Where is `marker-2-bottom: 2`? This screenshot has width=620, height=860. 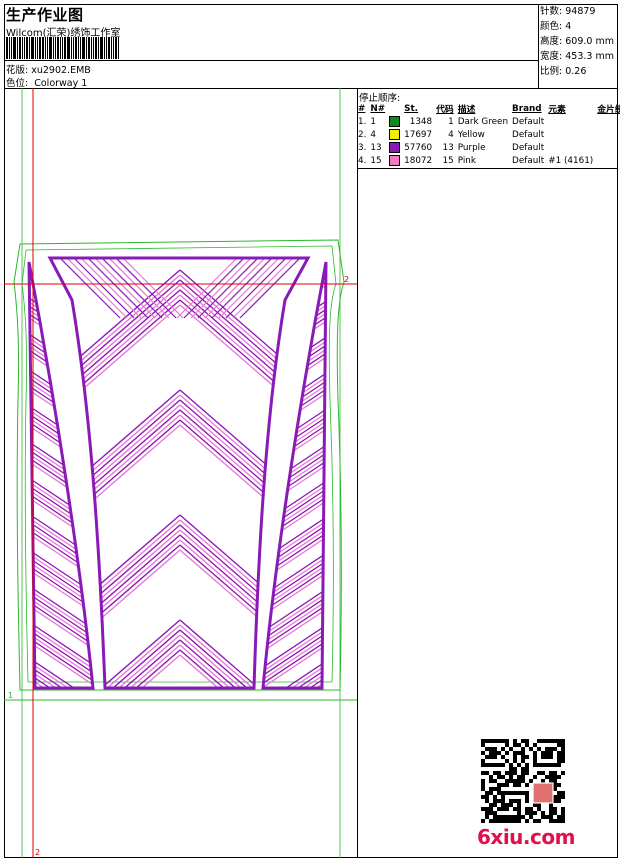 marker-2-bottom: 2 is located at coordinates (37, 852).